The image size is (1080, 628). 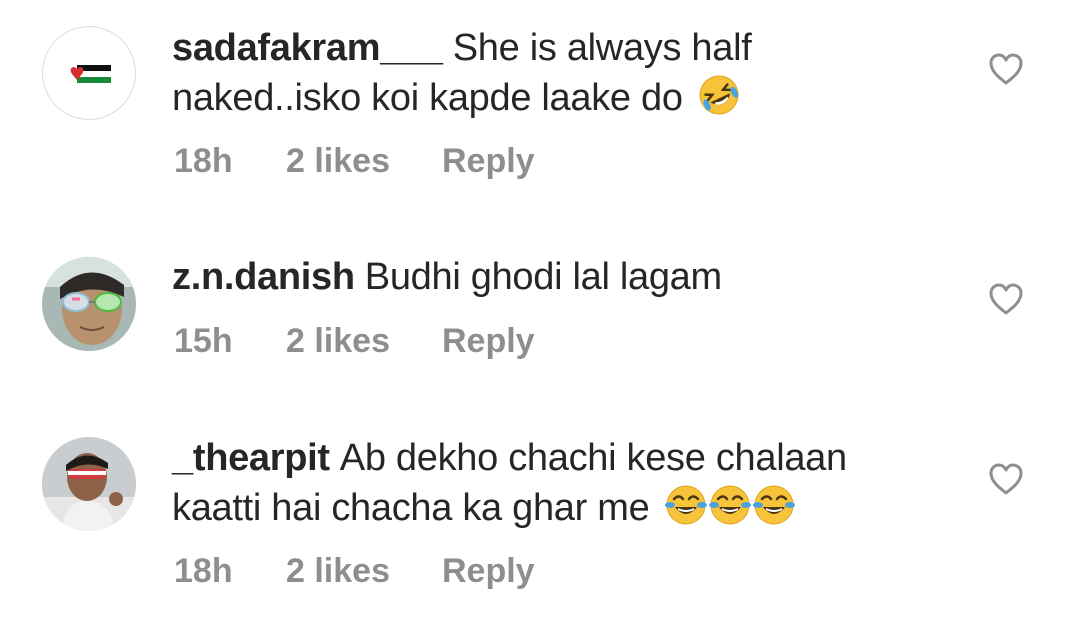 I want to click on comment-text: Budhi ghodi lal lagam, so click(x=543, y=277).